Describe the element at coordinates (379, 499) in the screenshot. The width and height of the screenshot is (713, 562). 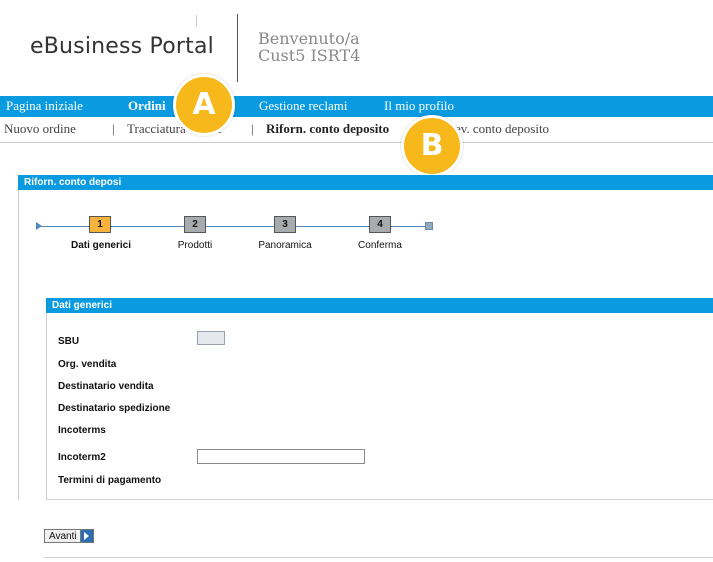
I see `section-border-bottom` at that location.